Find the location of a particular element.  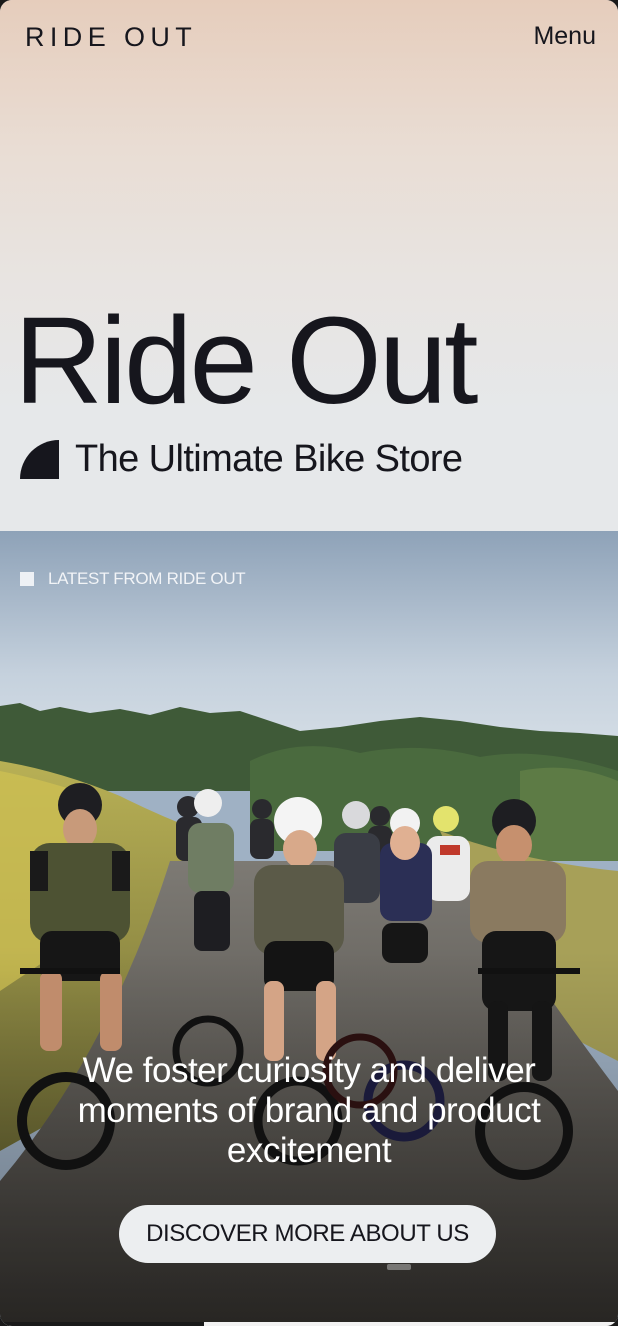

eyebrow-row: LATEST FROM RIDE OUT is located at coordinates (133, 579).